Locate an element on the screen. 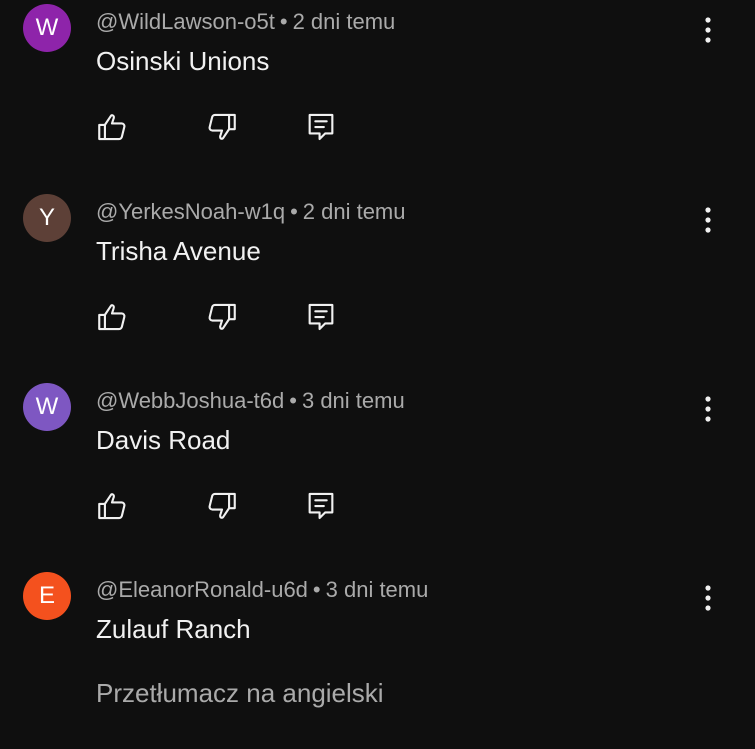 Image resolution: width=755 pixels, height=749 pixels. comment-meta: @EleanorRonald-u6d • 3 dni temu is located at coordinates (262, 590).